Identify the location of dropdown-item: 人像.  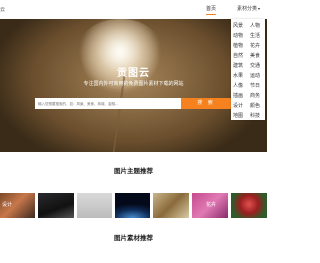
(238, 85).